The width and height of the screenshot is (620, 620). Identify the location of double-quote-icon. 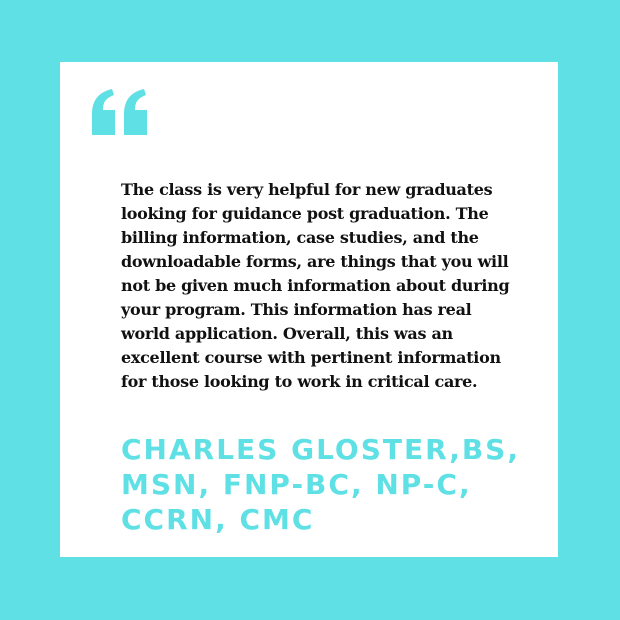
(119, 112).